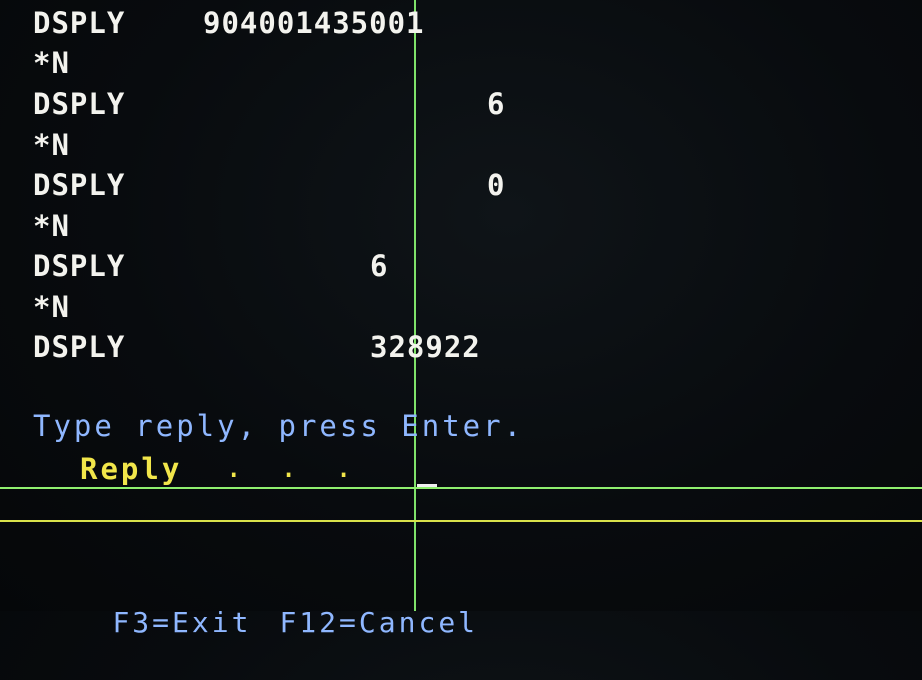 The width and height of the screenshot is (922, 680). What do you see at coordinates (461, 521) in the screenshot?
I see `separator-line` at bounding box center [461, 521].